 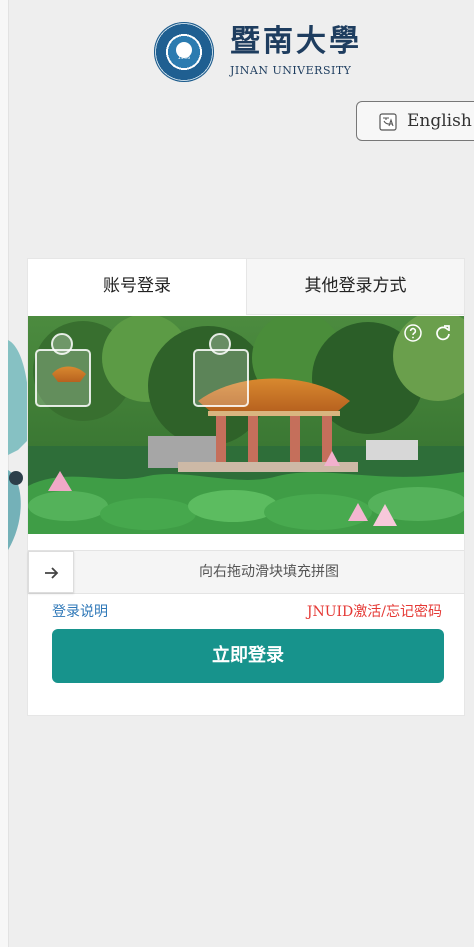 I want to click on captcha-overlay-text, so click(x=147, y=365).